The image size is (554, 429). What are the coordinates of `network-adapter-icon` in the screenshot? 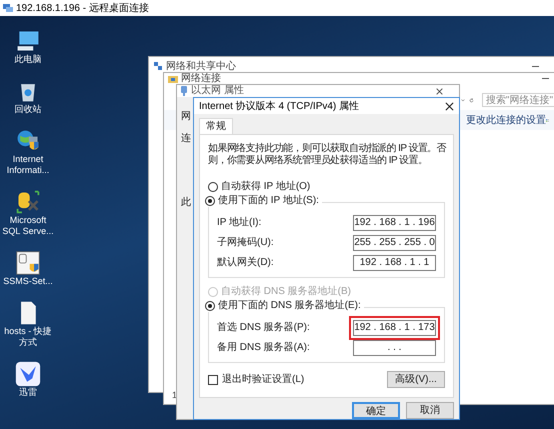 It's located at (184, 91).